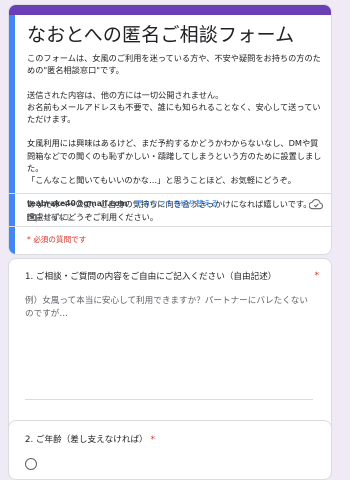  Describe the element at coordinates (58, 217) in the screenshot. I see `shared-label: 共有なし` at that location.